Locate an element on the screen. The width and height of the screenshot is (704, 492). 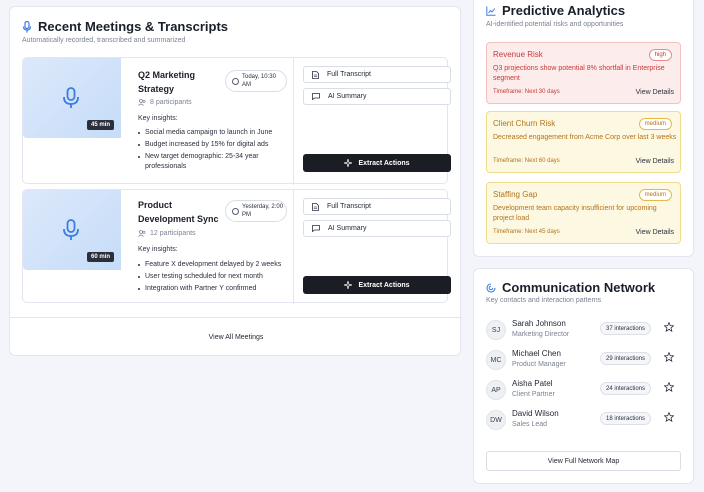
meeting-time-badge: Yesterday, 2:00 PM is located at coordinates (256, 211).